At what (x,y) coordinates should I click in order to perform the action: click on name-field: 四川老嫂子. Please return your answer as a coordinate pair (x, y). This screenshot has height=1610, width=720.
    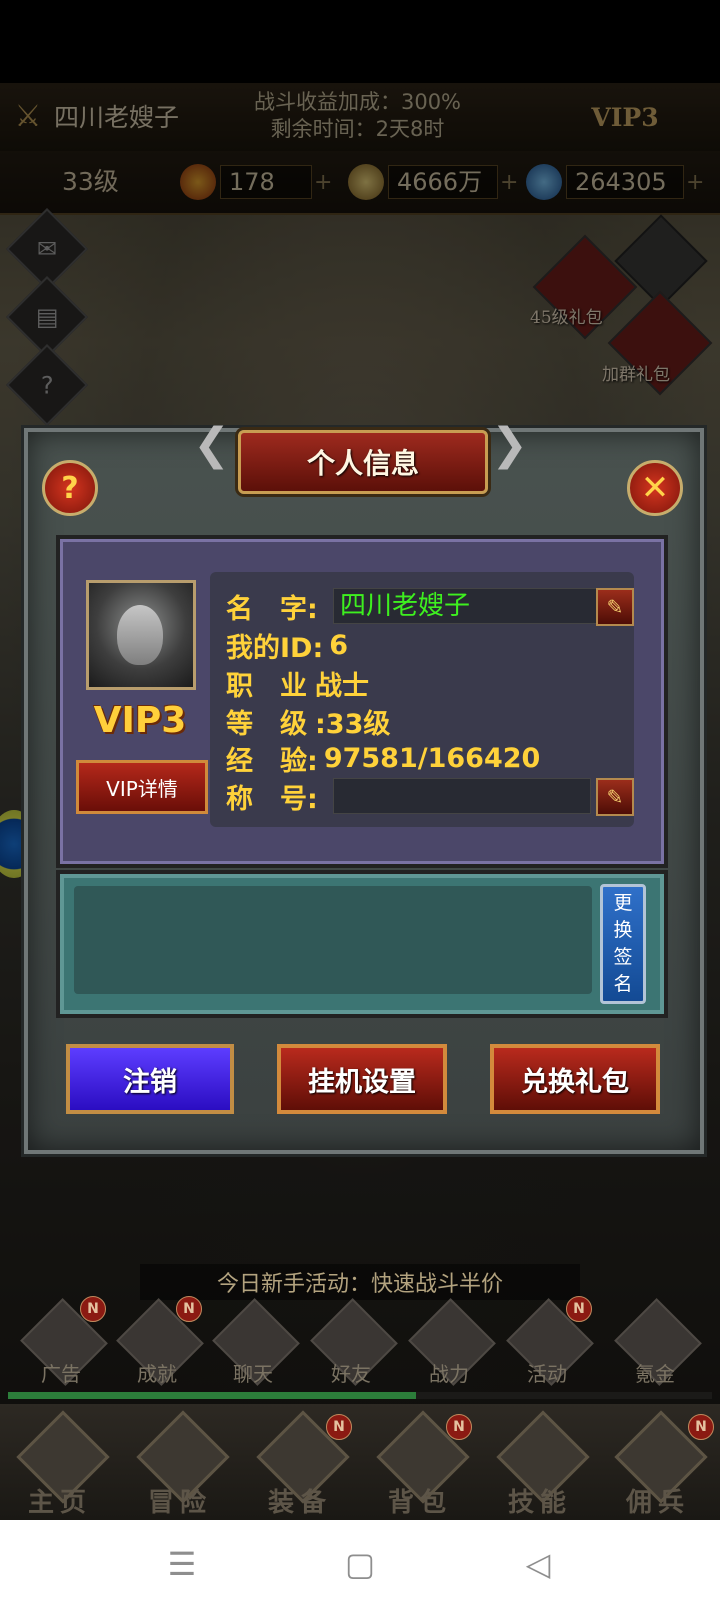
    Looking at the image, I should click on (465, 606).